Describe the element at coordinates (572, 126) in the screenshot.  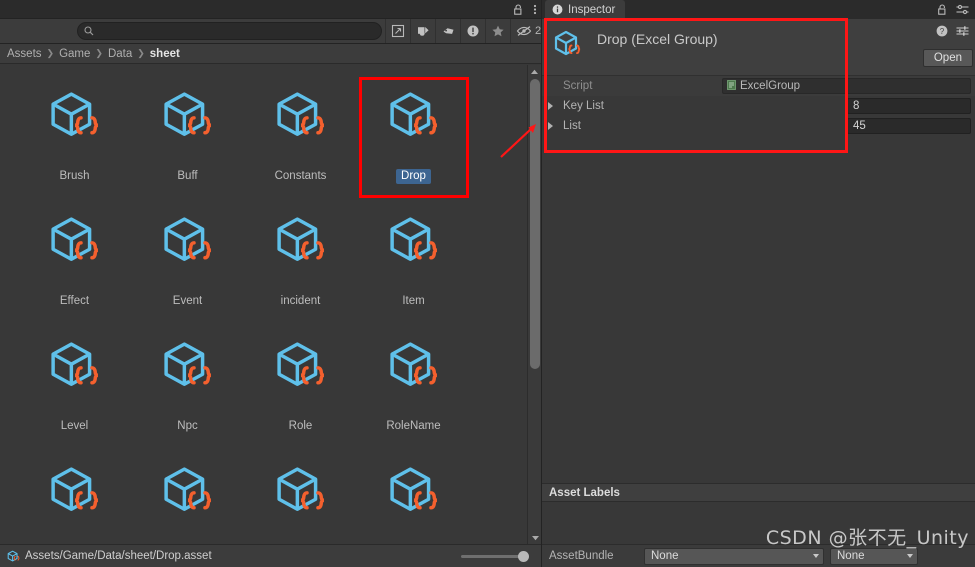
I see `property-label: List` at that location.